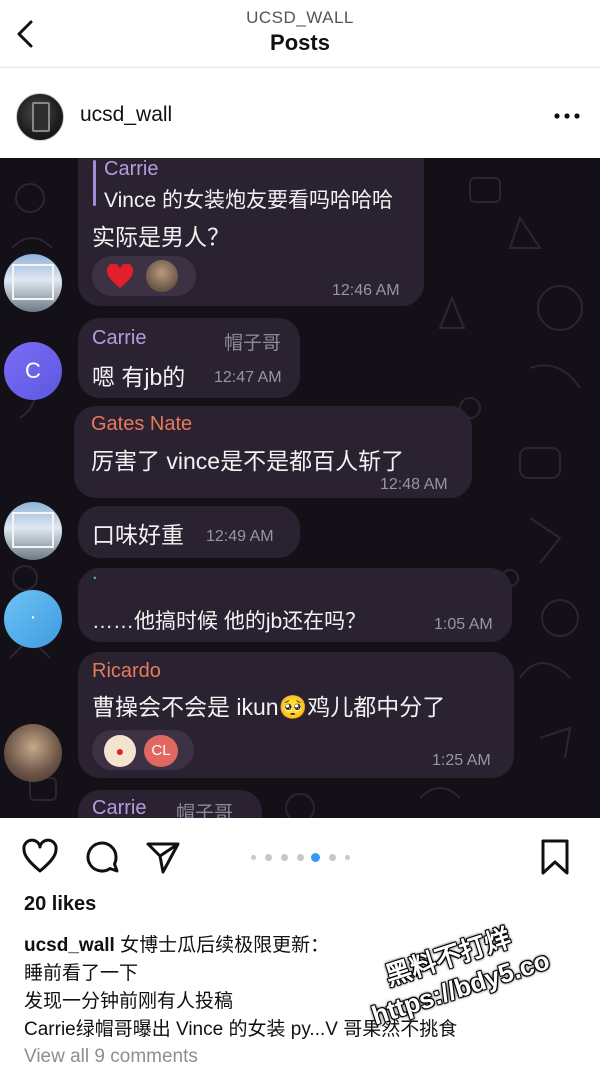  Describe the element at coordinates (229, 621) in the screenshot. I see `message-text: ……他搞时候 他的jb还在吗？` at that location.